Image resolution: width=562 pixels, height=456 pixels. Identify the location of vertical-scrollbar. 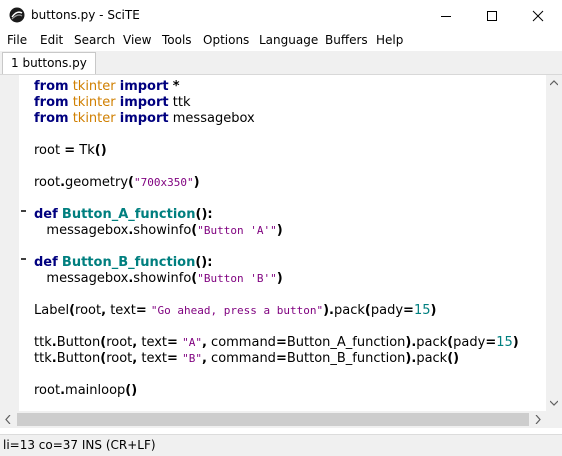
(554, 243).